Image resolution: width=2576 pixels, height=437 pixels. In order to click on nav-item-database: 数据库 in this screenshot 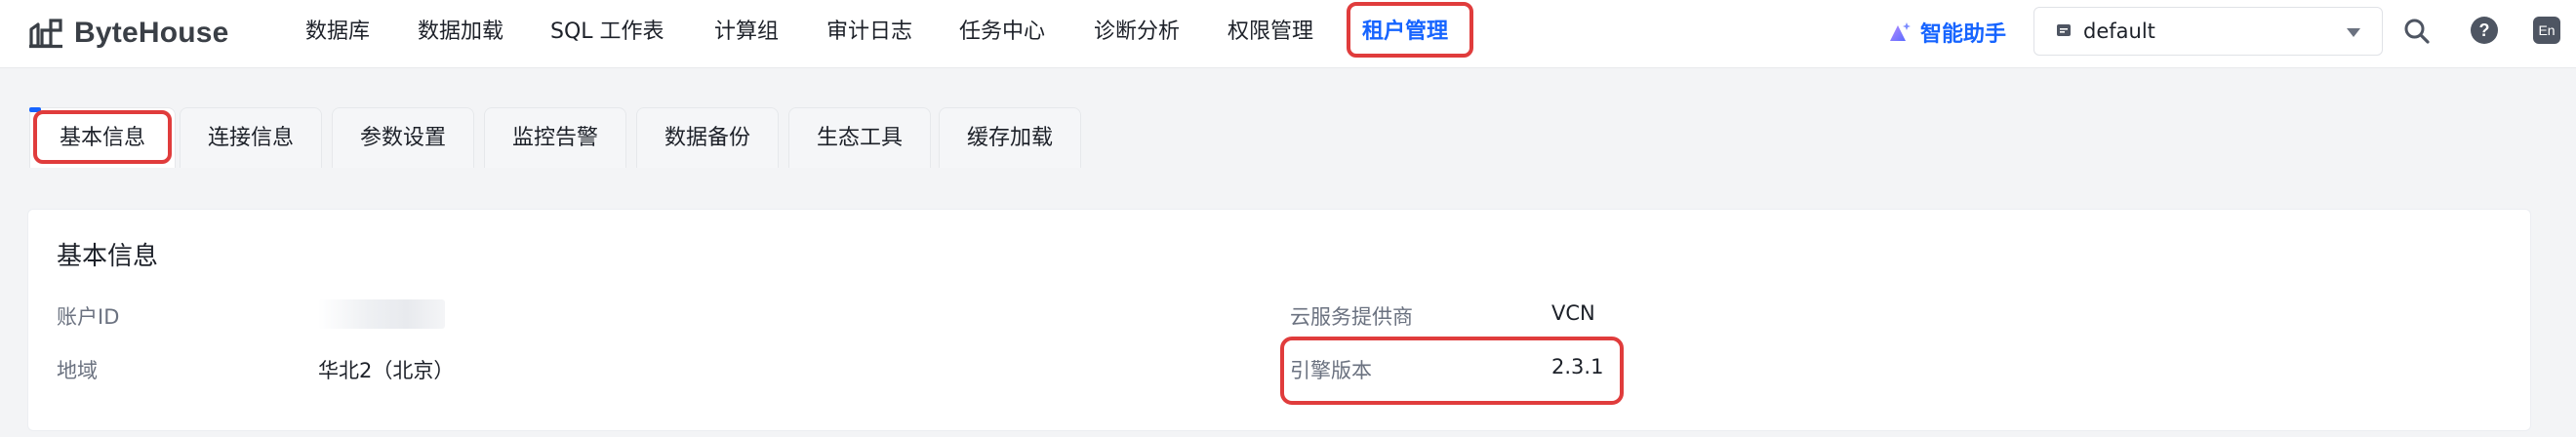, I will do `click(337, 33)`.